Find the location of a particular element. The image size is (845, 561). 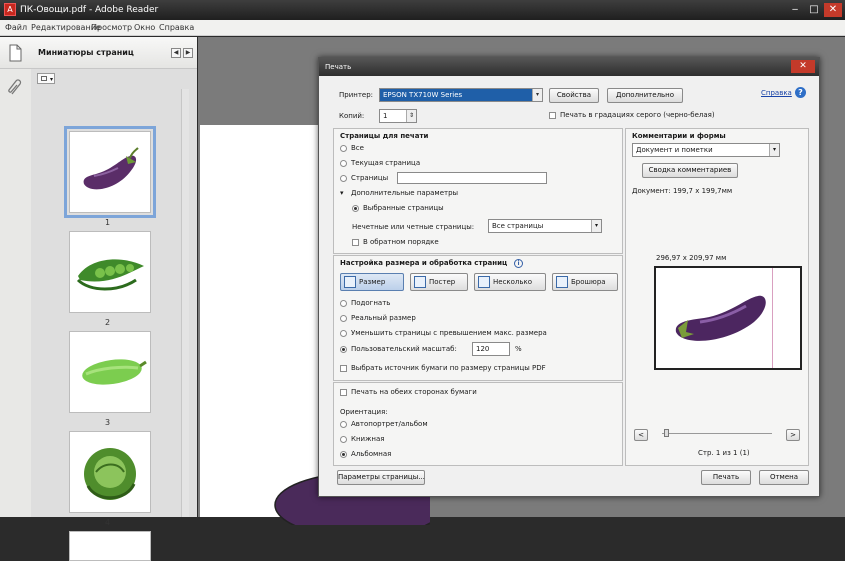

odd-even-select: Все страницы ▾ is located at coordinates (545, 226).